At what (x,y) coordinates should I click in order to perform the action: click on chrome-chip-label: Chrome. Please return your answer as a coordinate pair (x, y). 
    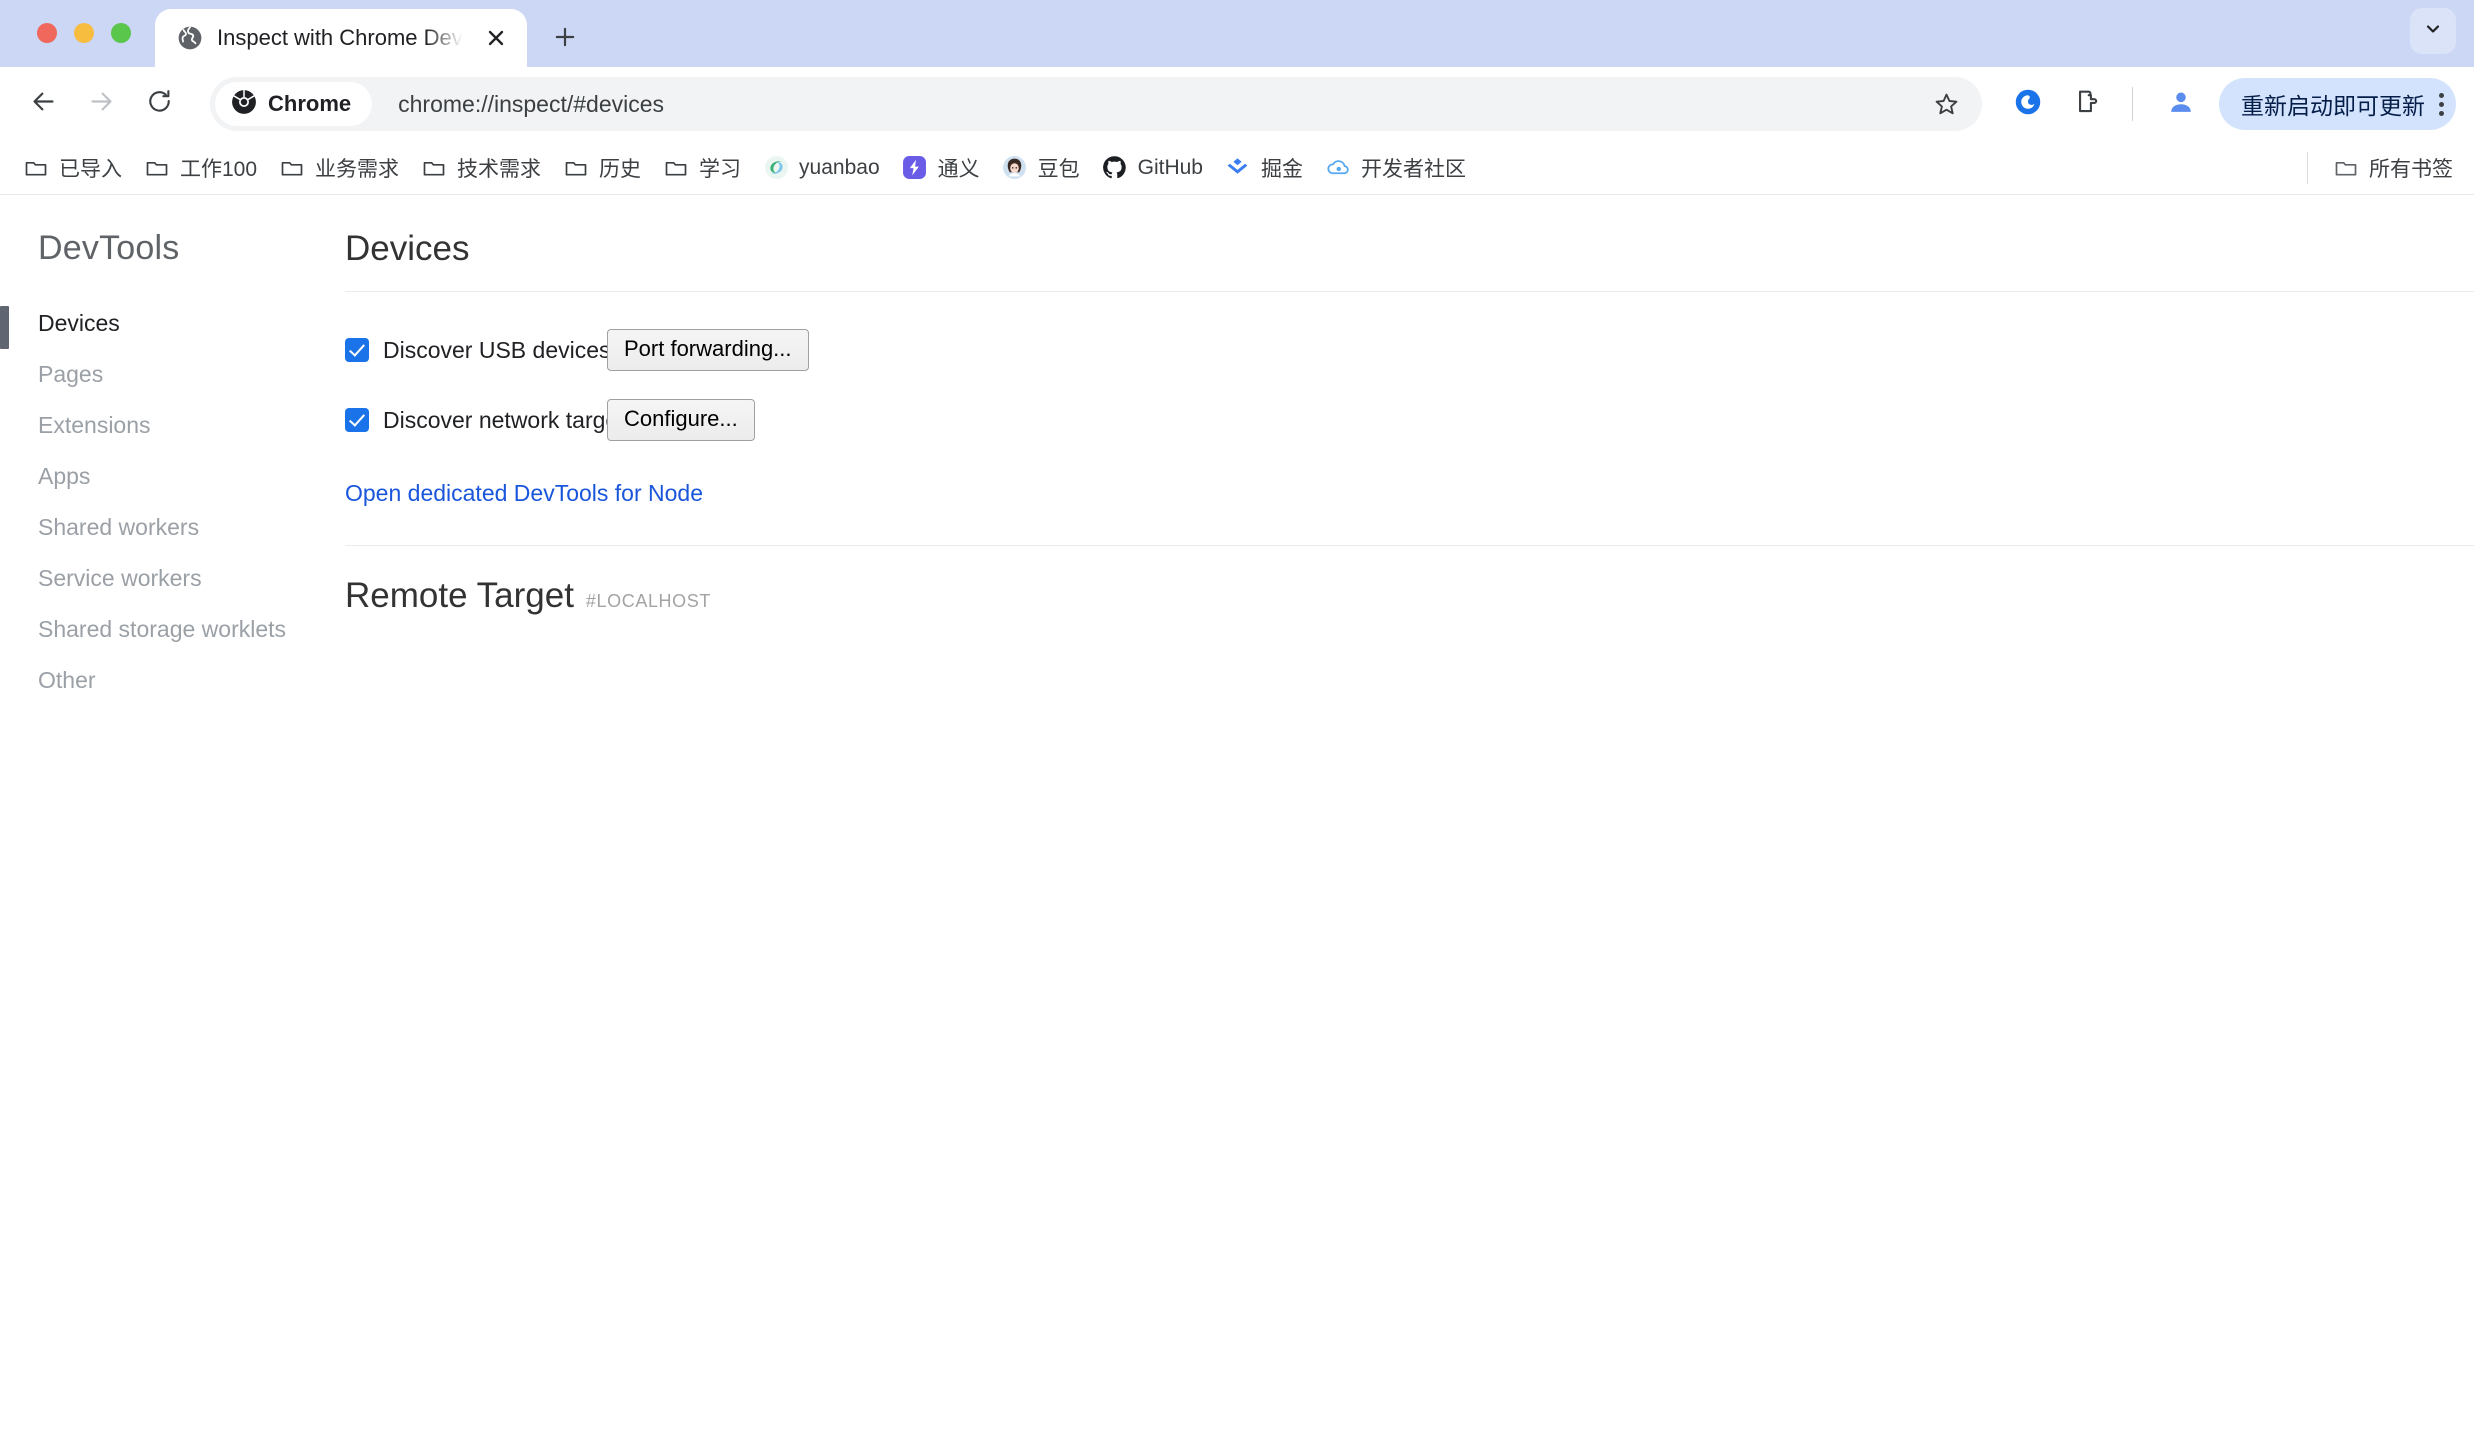
    Looking at the image, I should click on (310, 103).